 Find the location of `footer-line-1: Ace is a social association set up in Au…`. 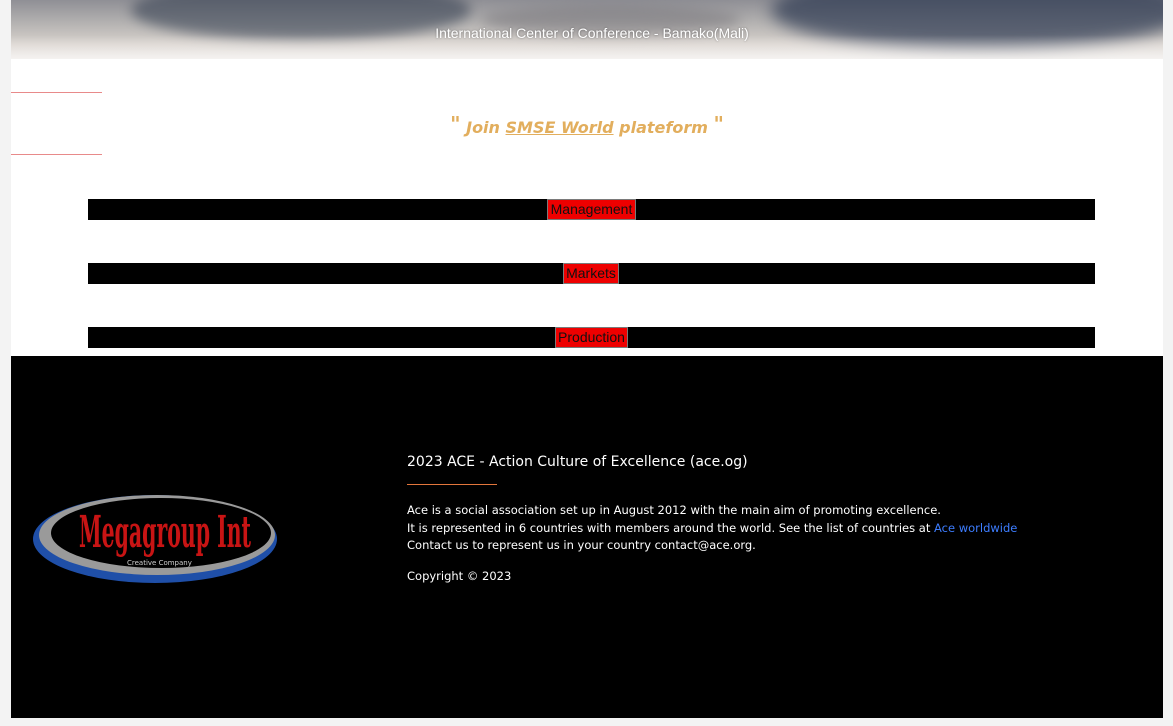

footer-line-1: Ace is a social association set up in Au… is located at coordinates (674, 510).